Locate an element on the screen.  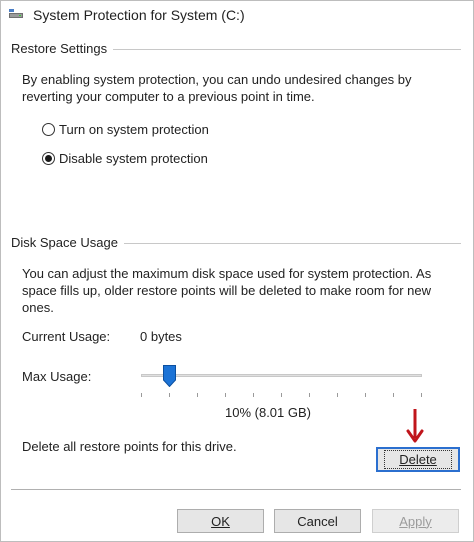
radio-button-unchecked is located at coordinates (48, 129).